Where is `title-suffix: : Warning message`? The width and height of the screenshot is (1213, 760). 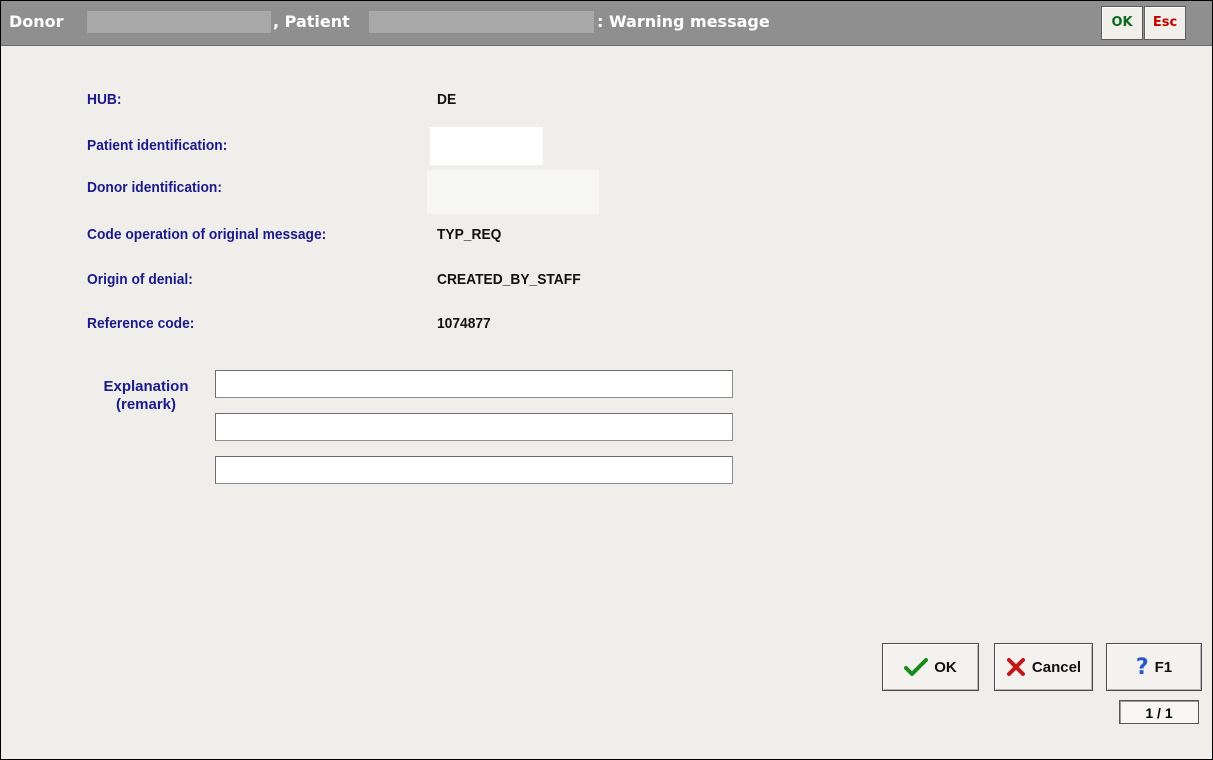
title-suffix: : Warning message is located at coordinates (683, 21).